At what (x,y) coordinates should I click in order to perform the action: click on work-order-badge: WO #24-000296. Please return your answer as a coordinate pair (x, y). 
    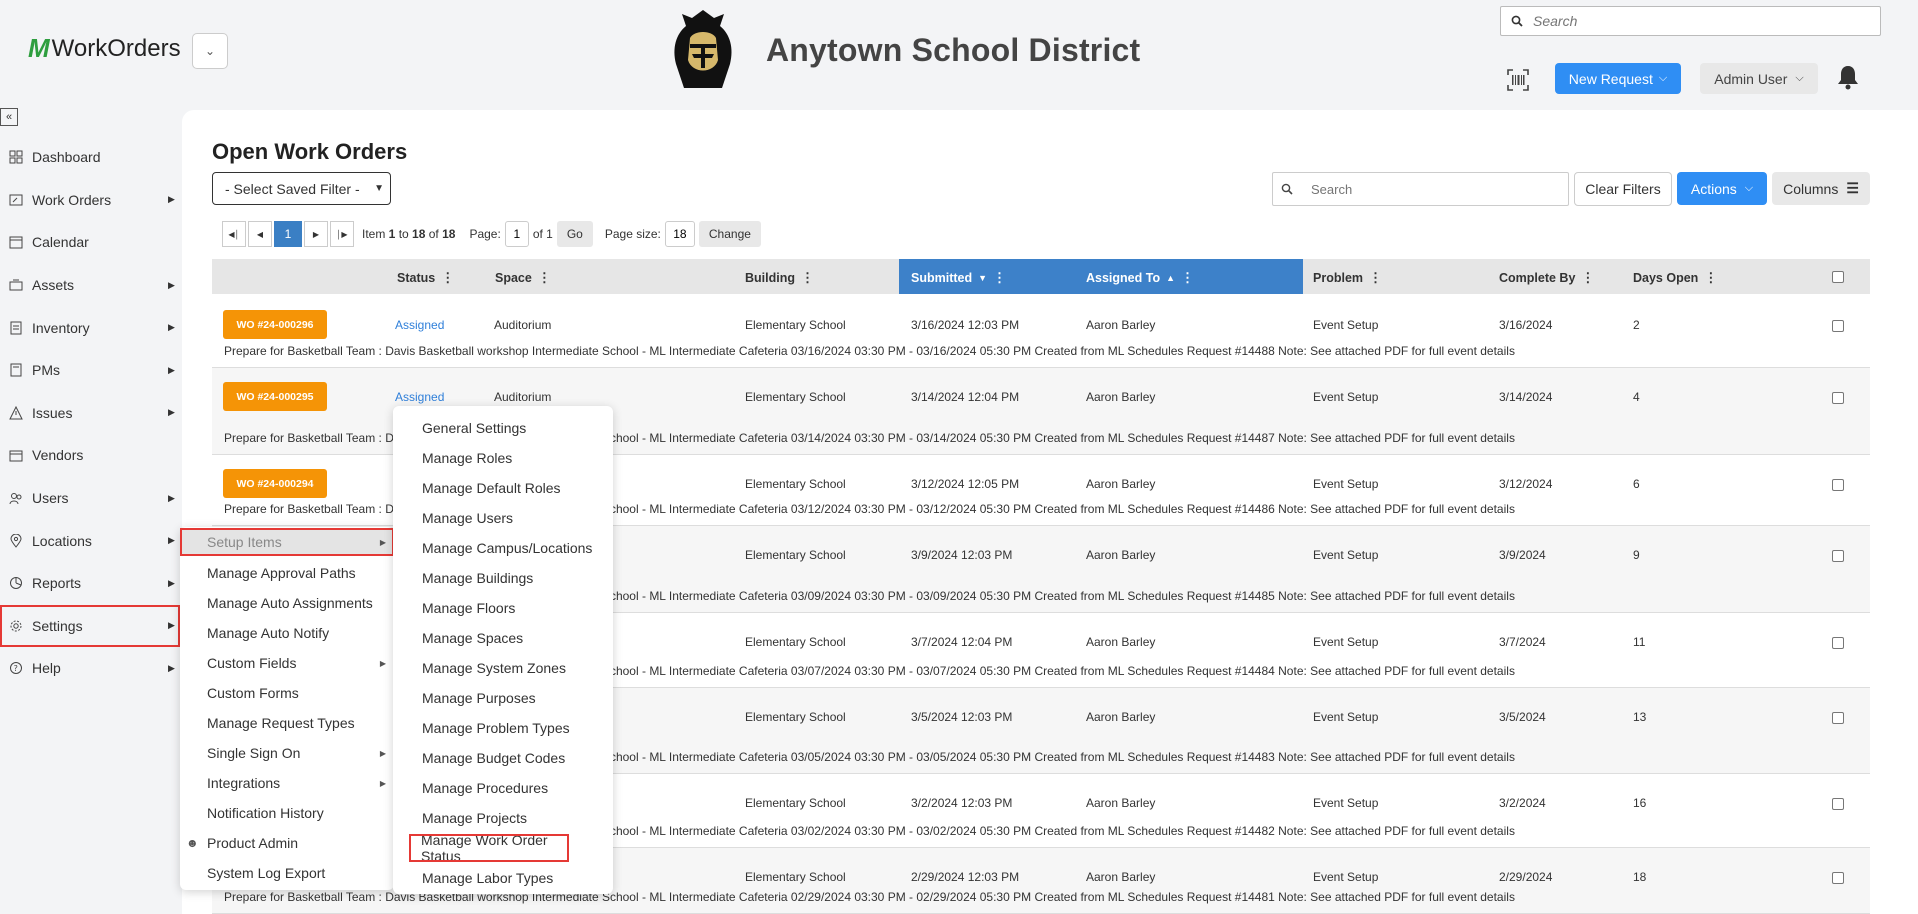
    Looking at the image, I should click on (275, 324).